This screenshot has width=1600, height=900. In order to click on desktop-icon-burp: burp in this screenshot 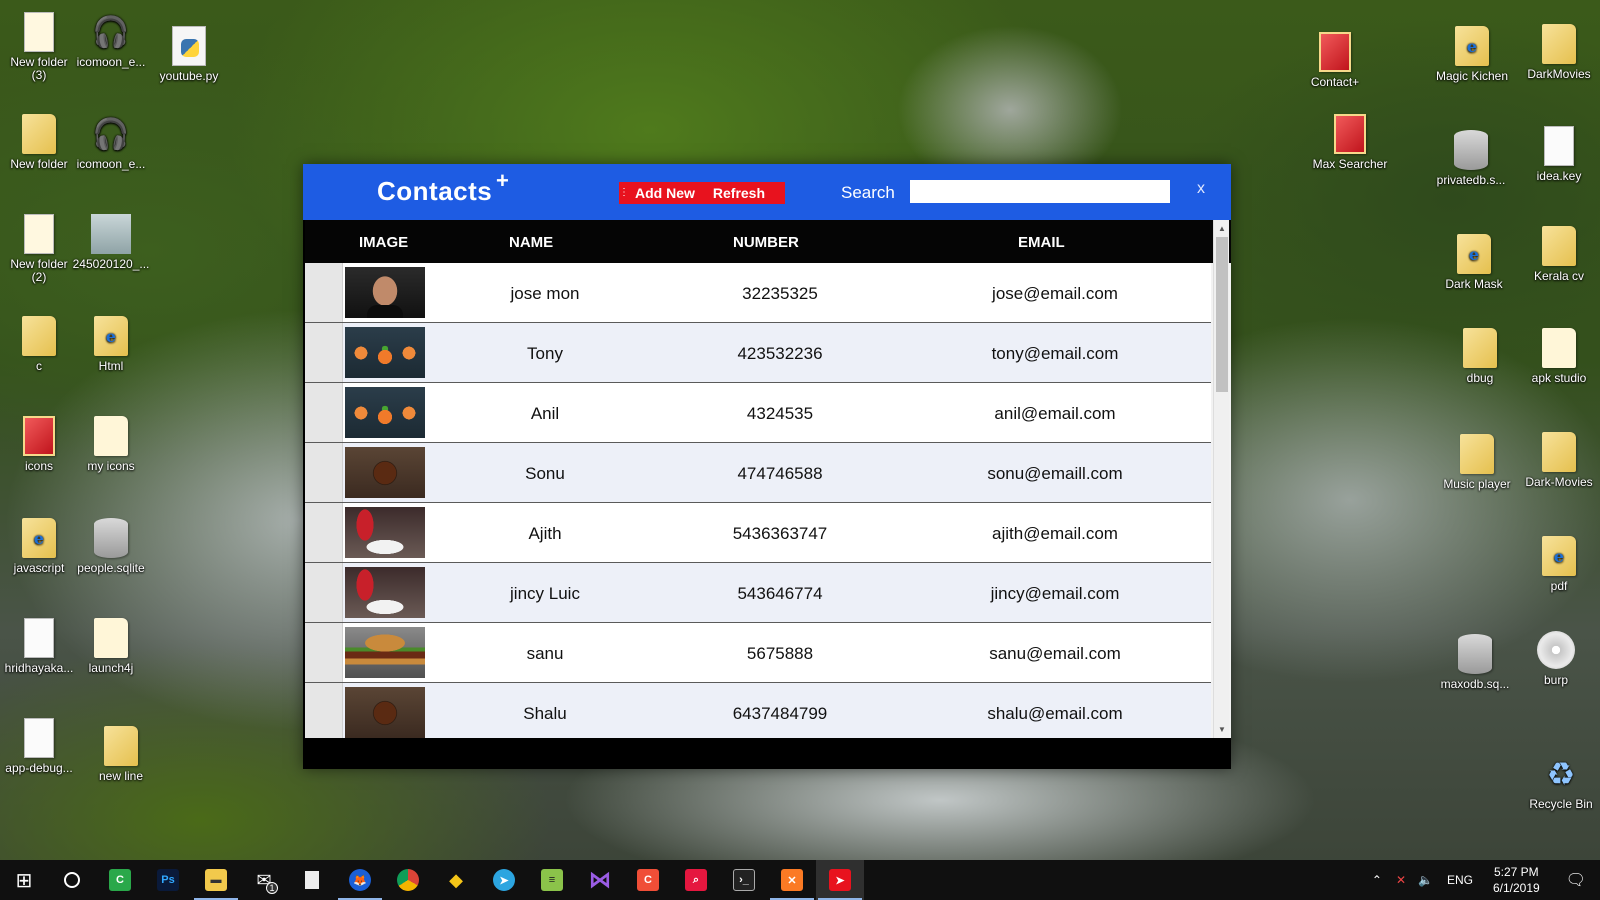, I will do `click(1556, 657)`.